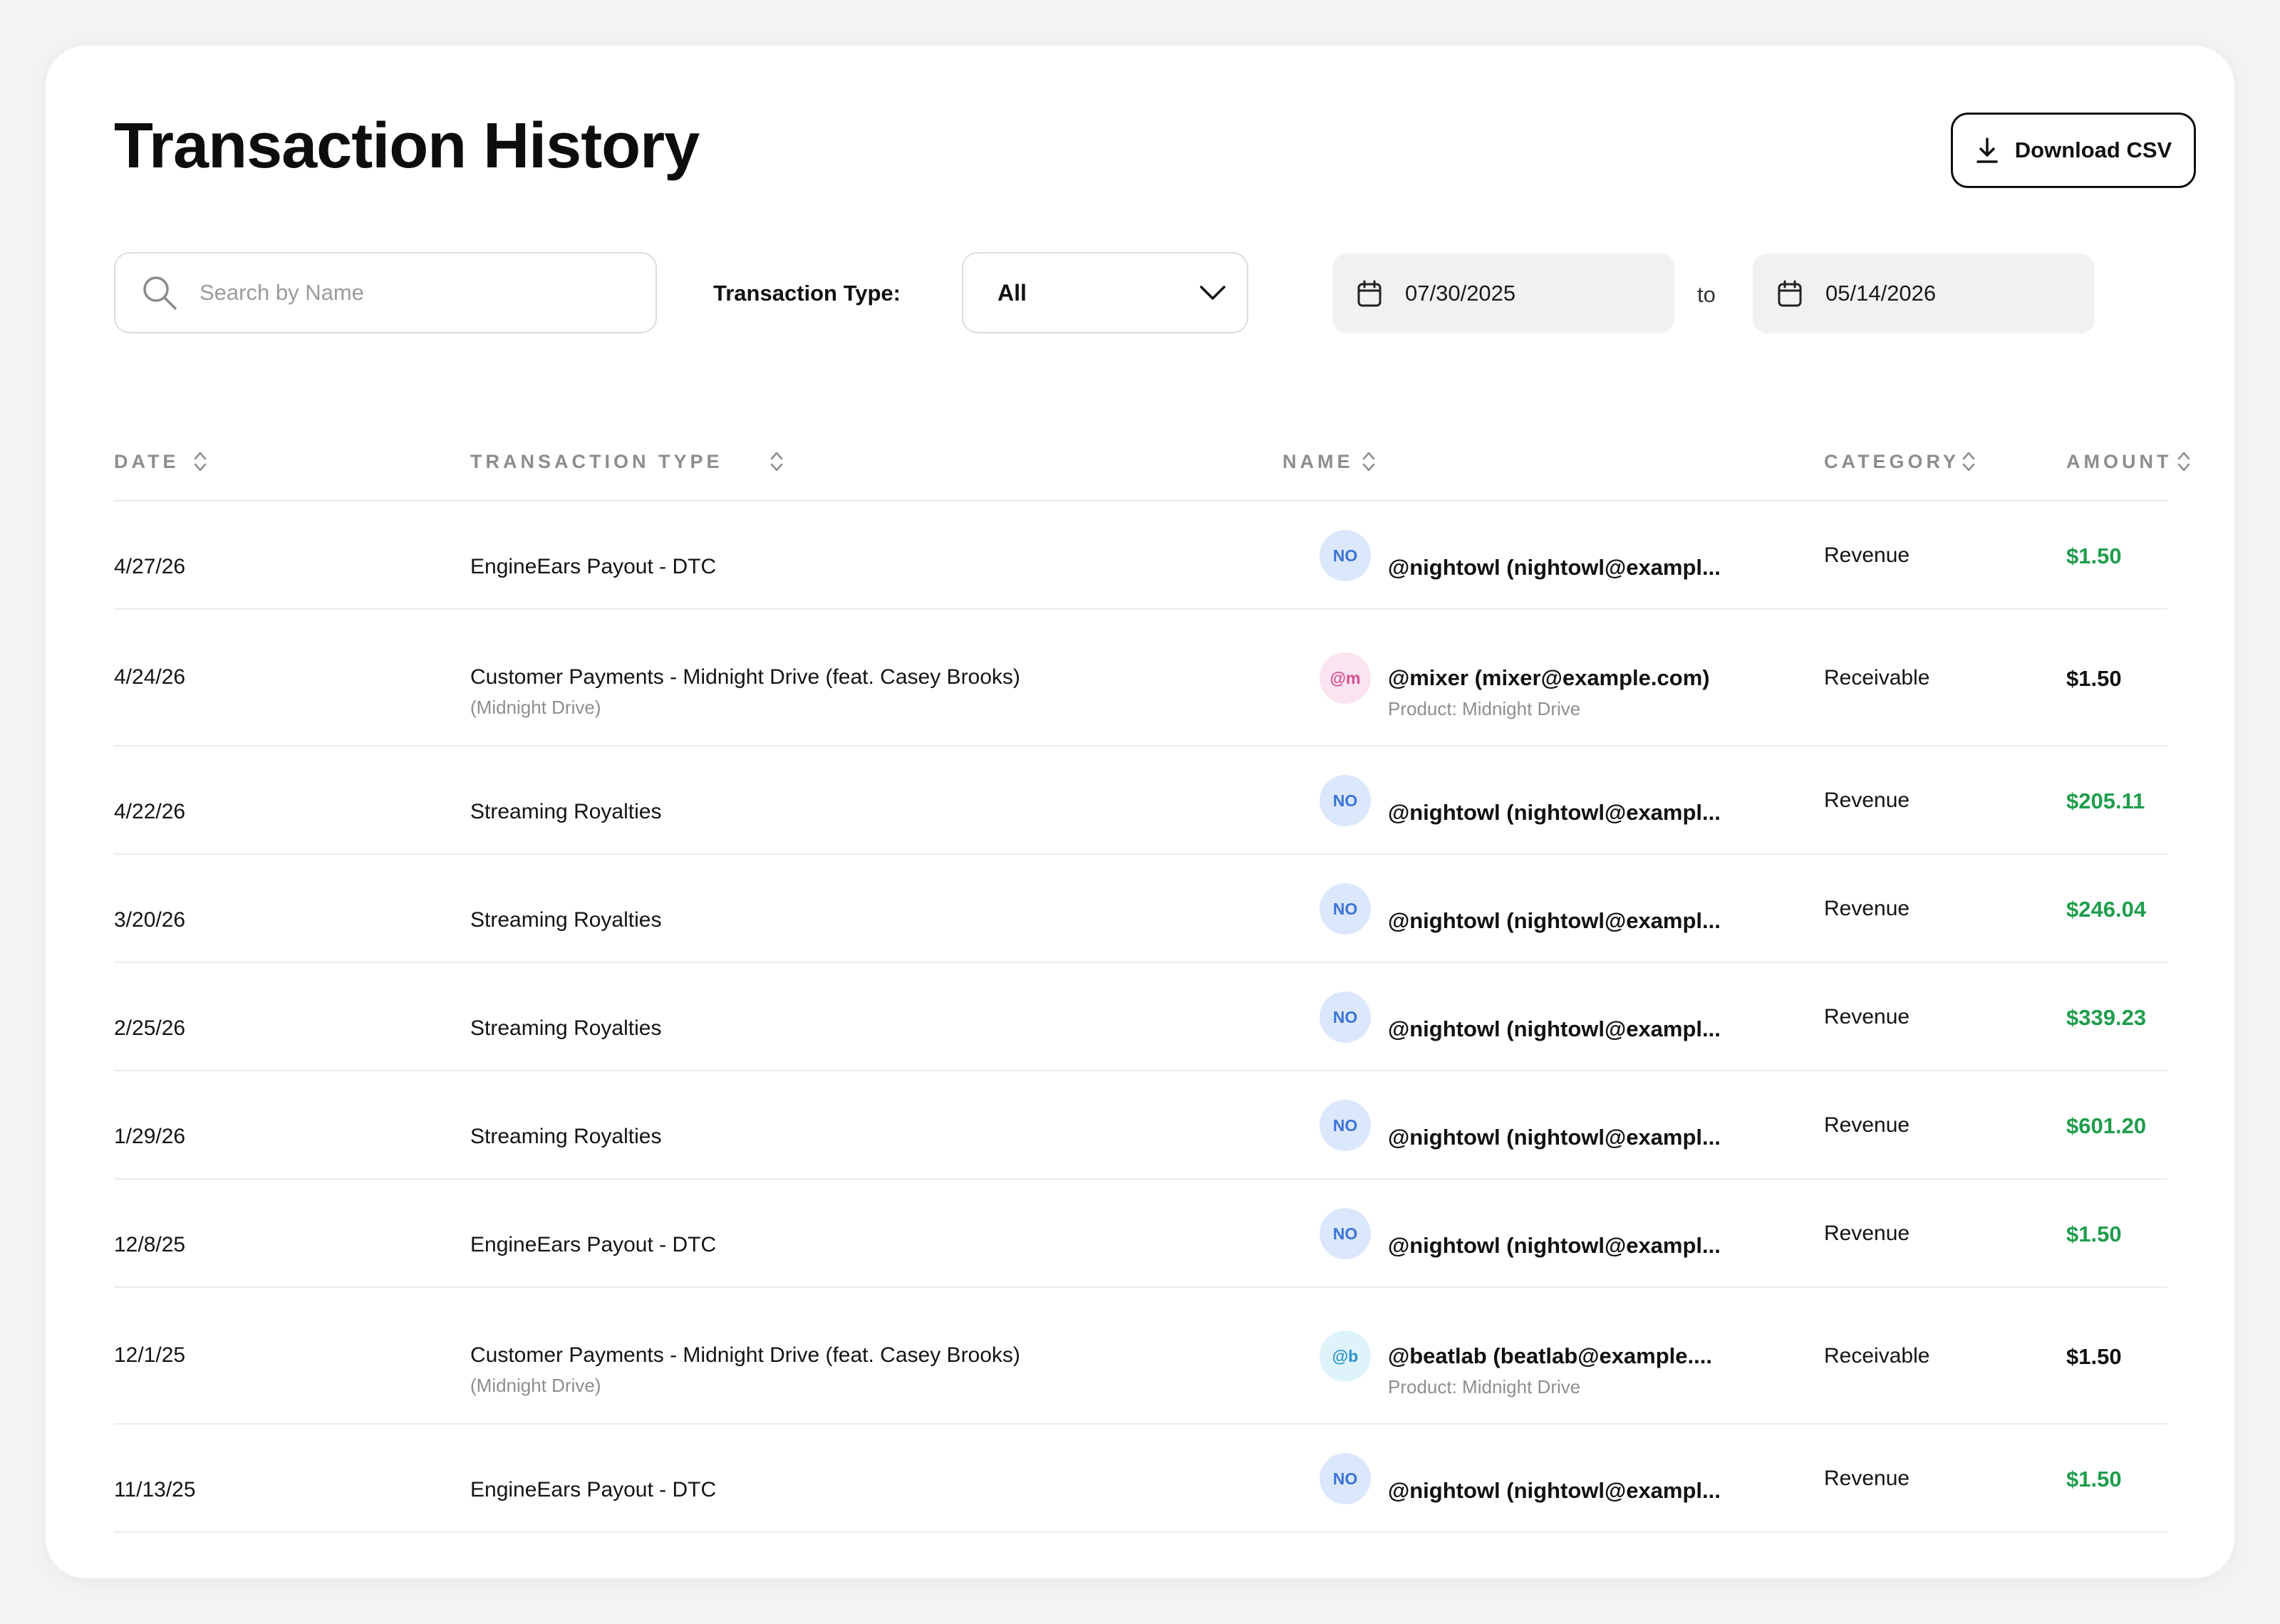 Image resolution: width=2280 pixels, height=1624 pixels. Describe the element at coordinates (150, 811) in the screenshot. I see `row-date: 4/22/26` at that location.